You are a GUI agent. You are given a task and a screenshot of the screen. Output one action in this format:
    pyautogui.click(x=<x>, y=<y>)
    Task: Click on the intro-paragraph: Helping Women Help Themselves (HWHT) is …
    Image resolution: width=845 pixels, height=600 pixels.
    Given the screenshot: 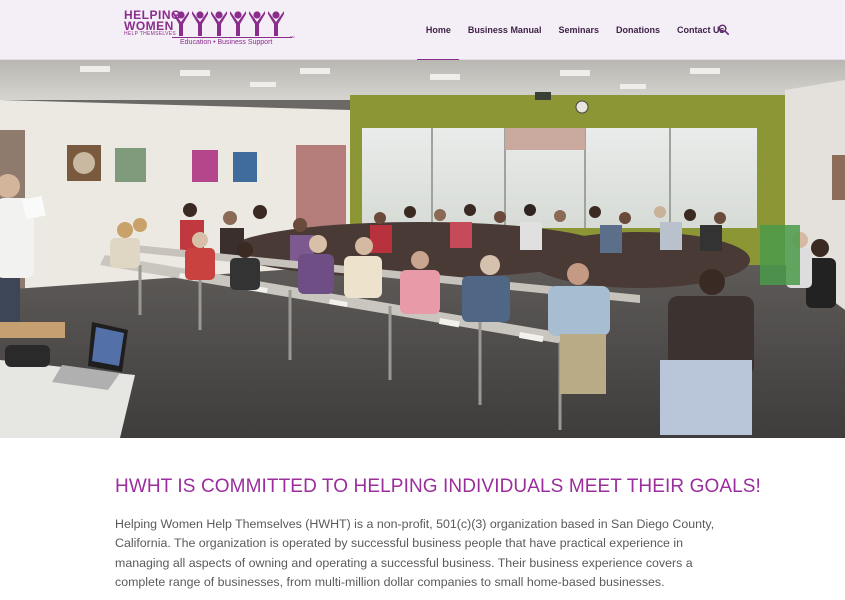 What is the action you would take?
    pyautogui.click(x=415, y=553)
    